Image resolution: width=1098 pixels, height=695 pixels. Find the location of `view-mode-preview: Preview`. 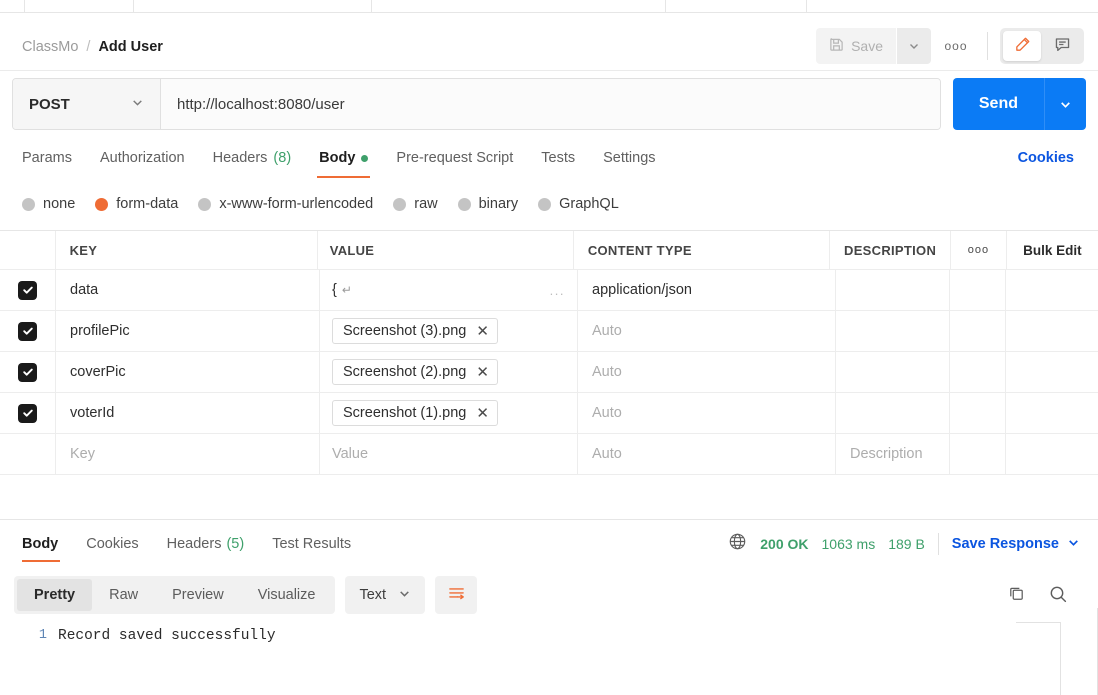

view-mode-preview: Preview is located at coordinates (198, 595).